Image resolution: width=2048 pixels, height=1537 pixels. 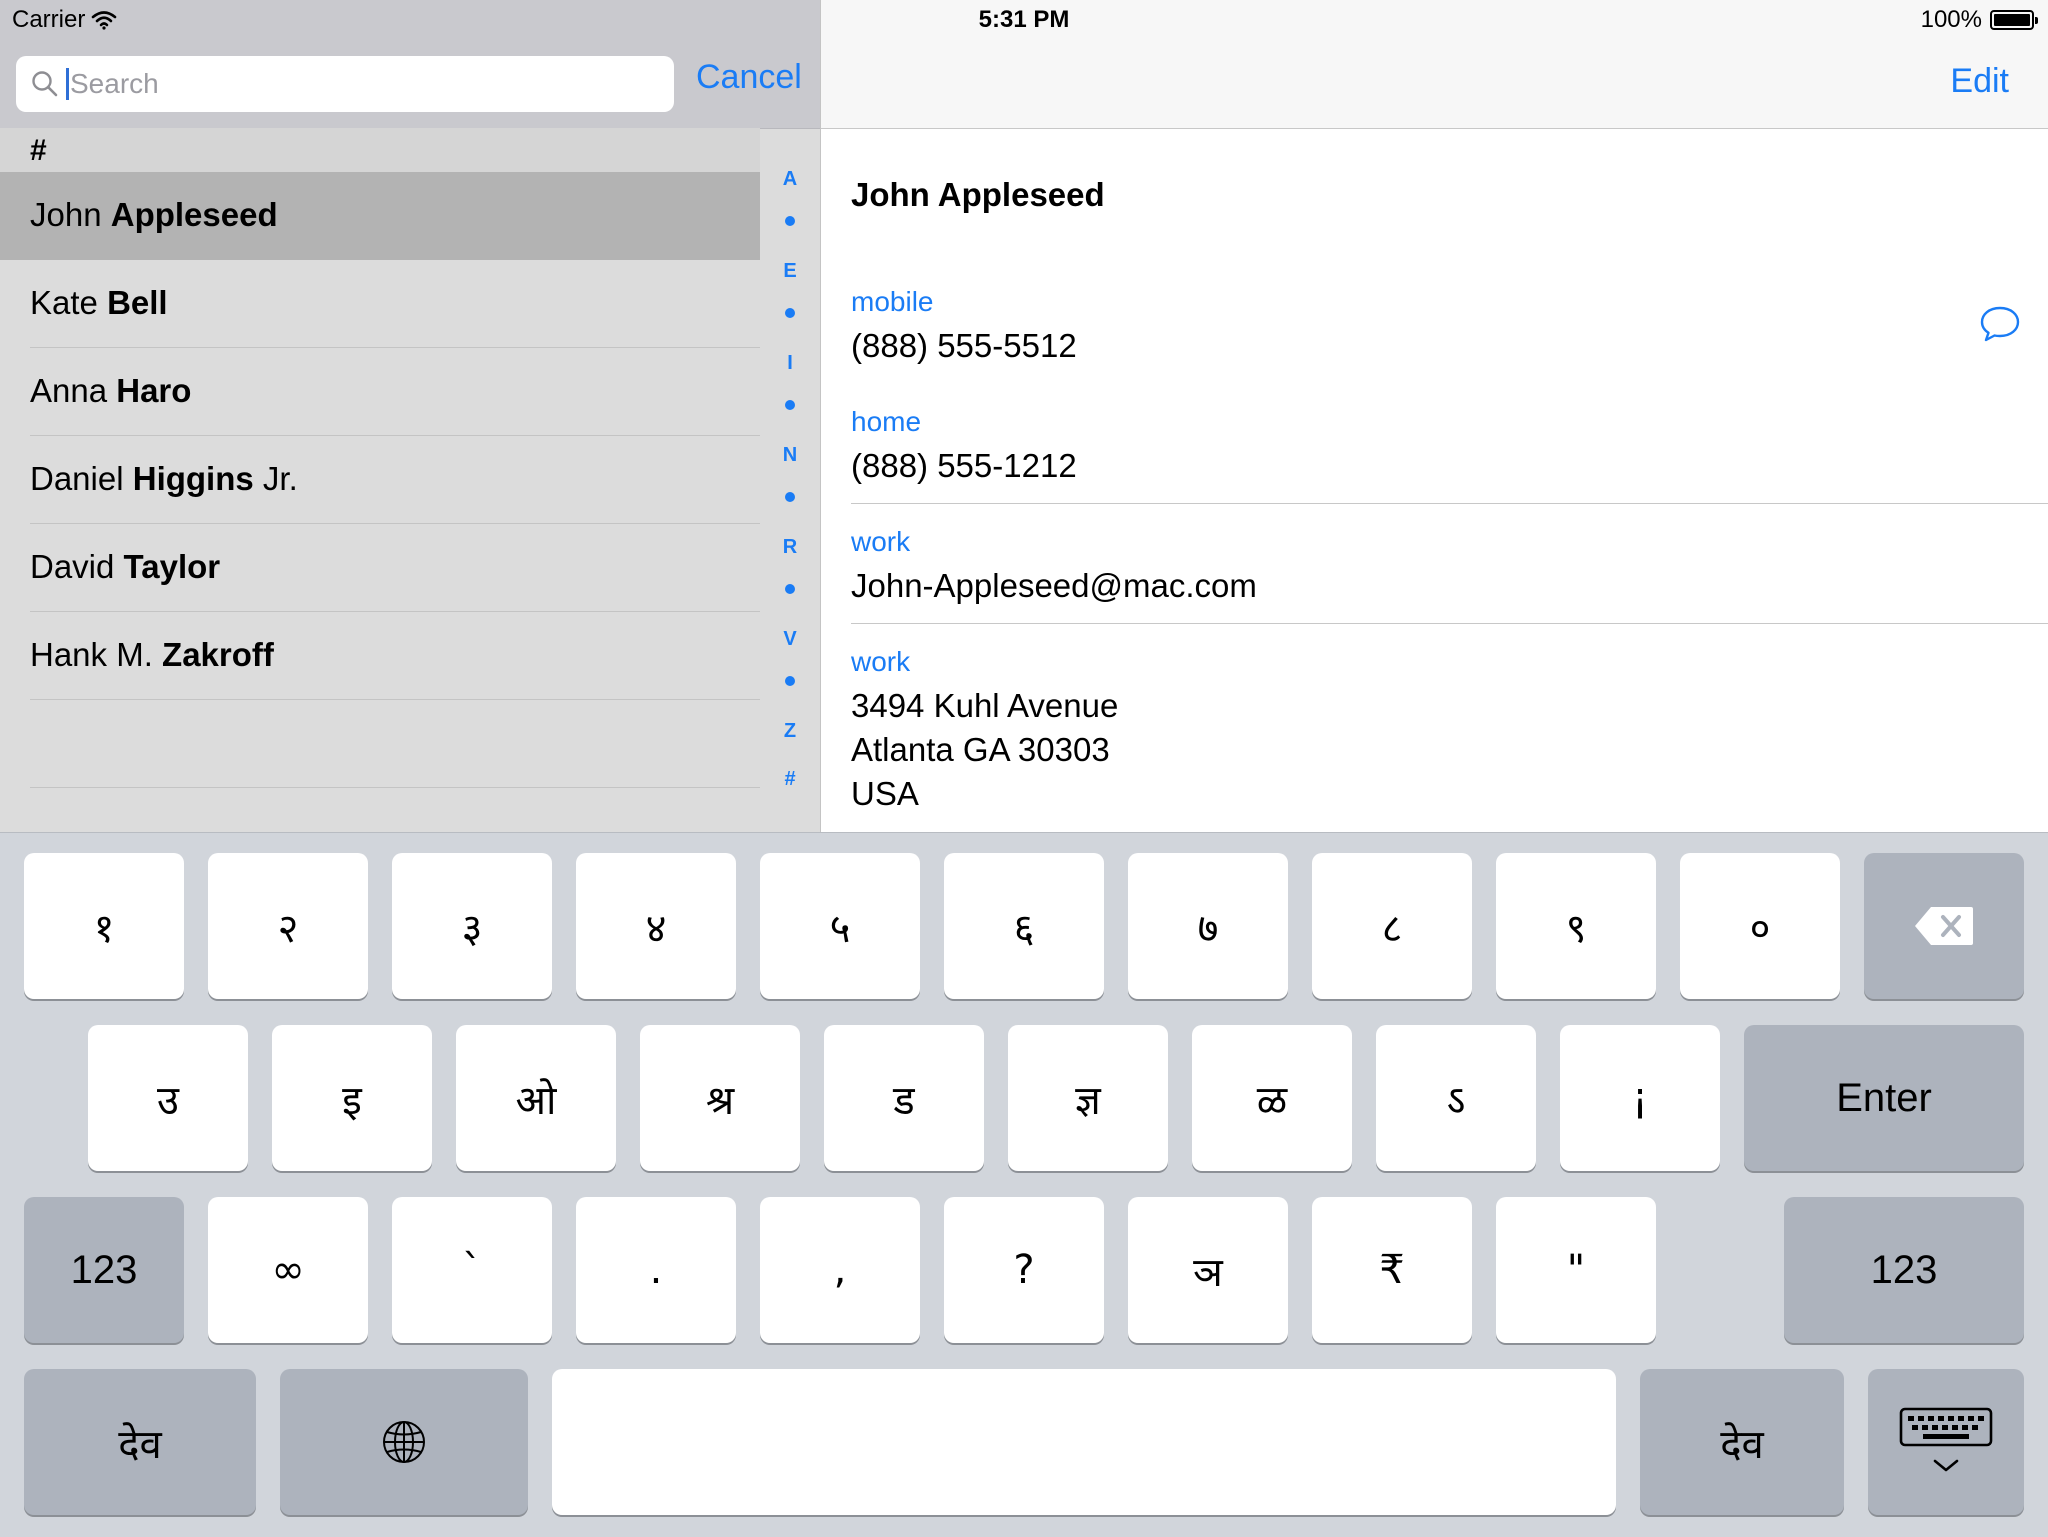 What do you see at coordinates (790, 731) in the screenshot?
I see `index-letter-z: Z` at bounding box center [790, 731].